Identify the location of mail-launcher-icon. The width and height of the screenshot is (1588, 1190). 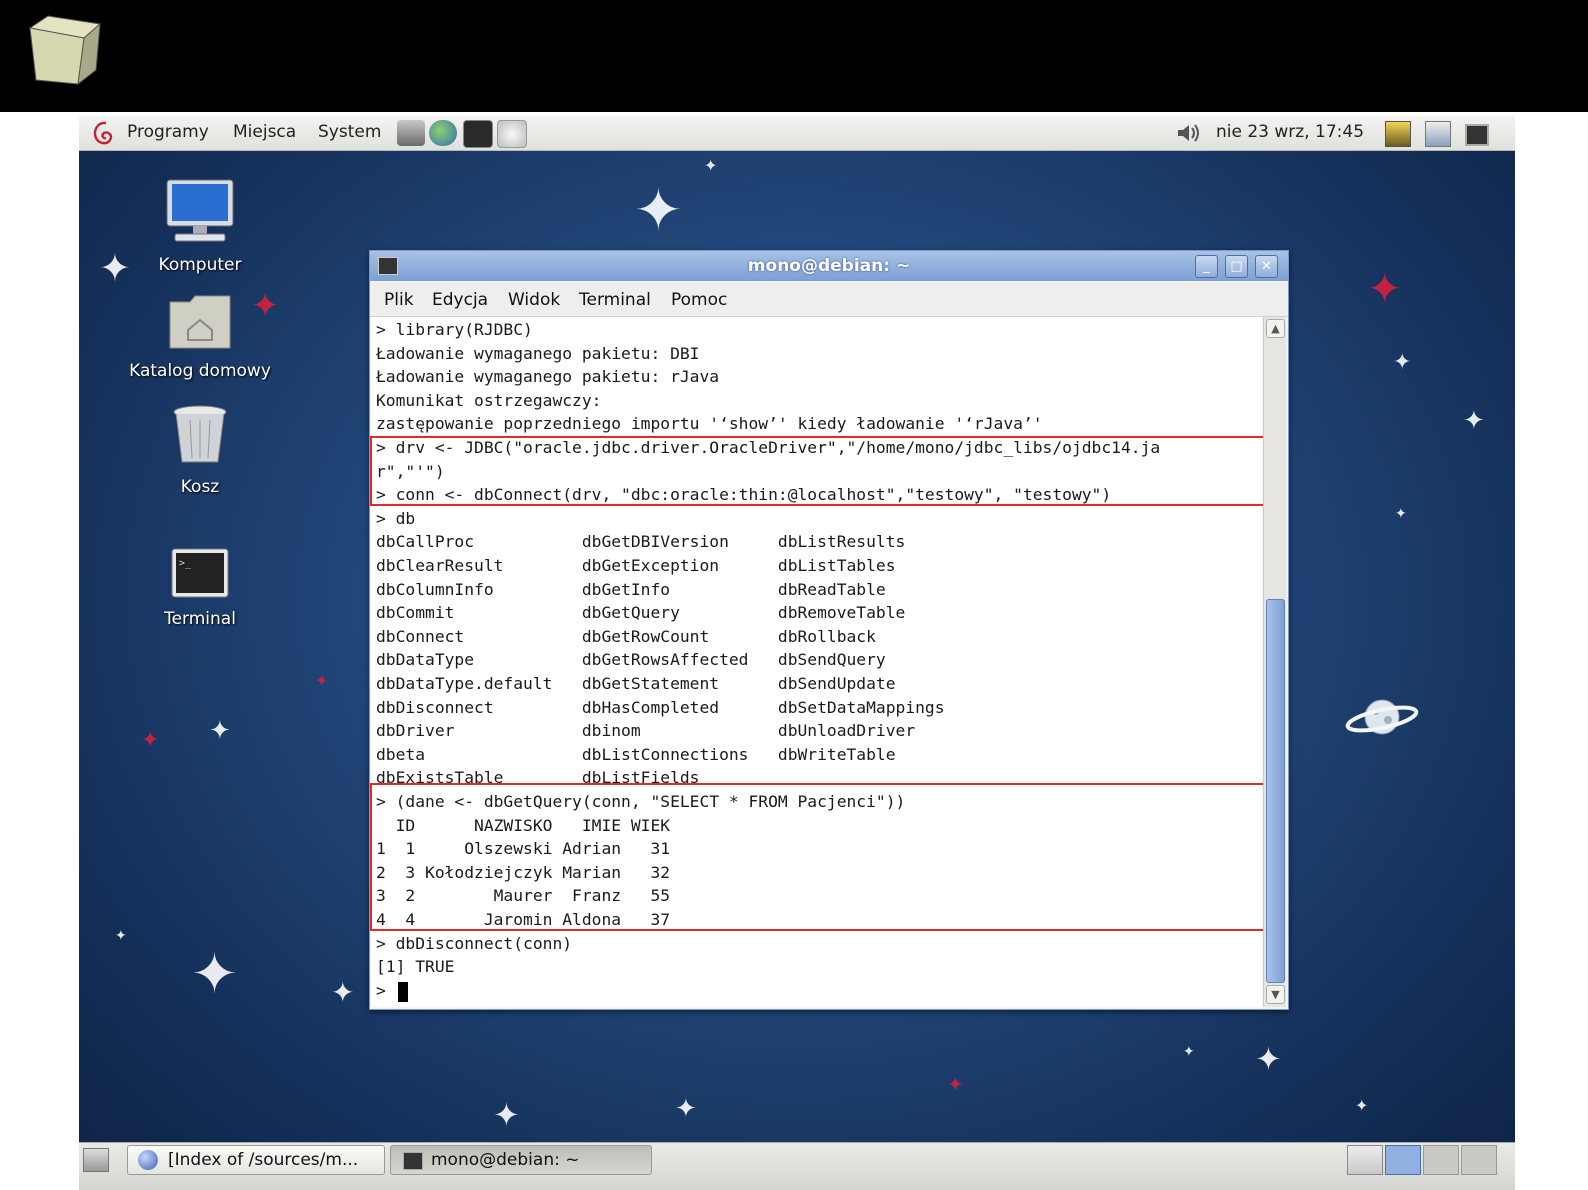
(512, 134).